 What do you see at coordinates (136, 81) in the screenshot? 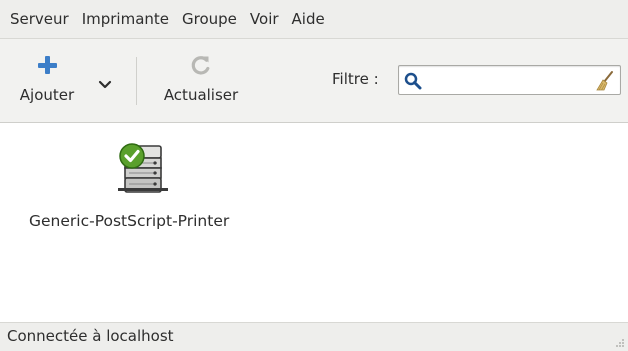
I see `toolbar-separator` at bounding box center [136, 81].